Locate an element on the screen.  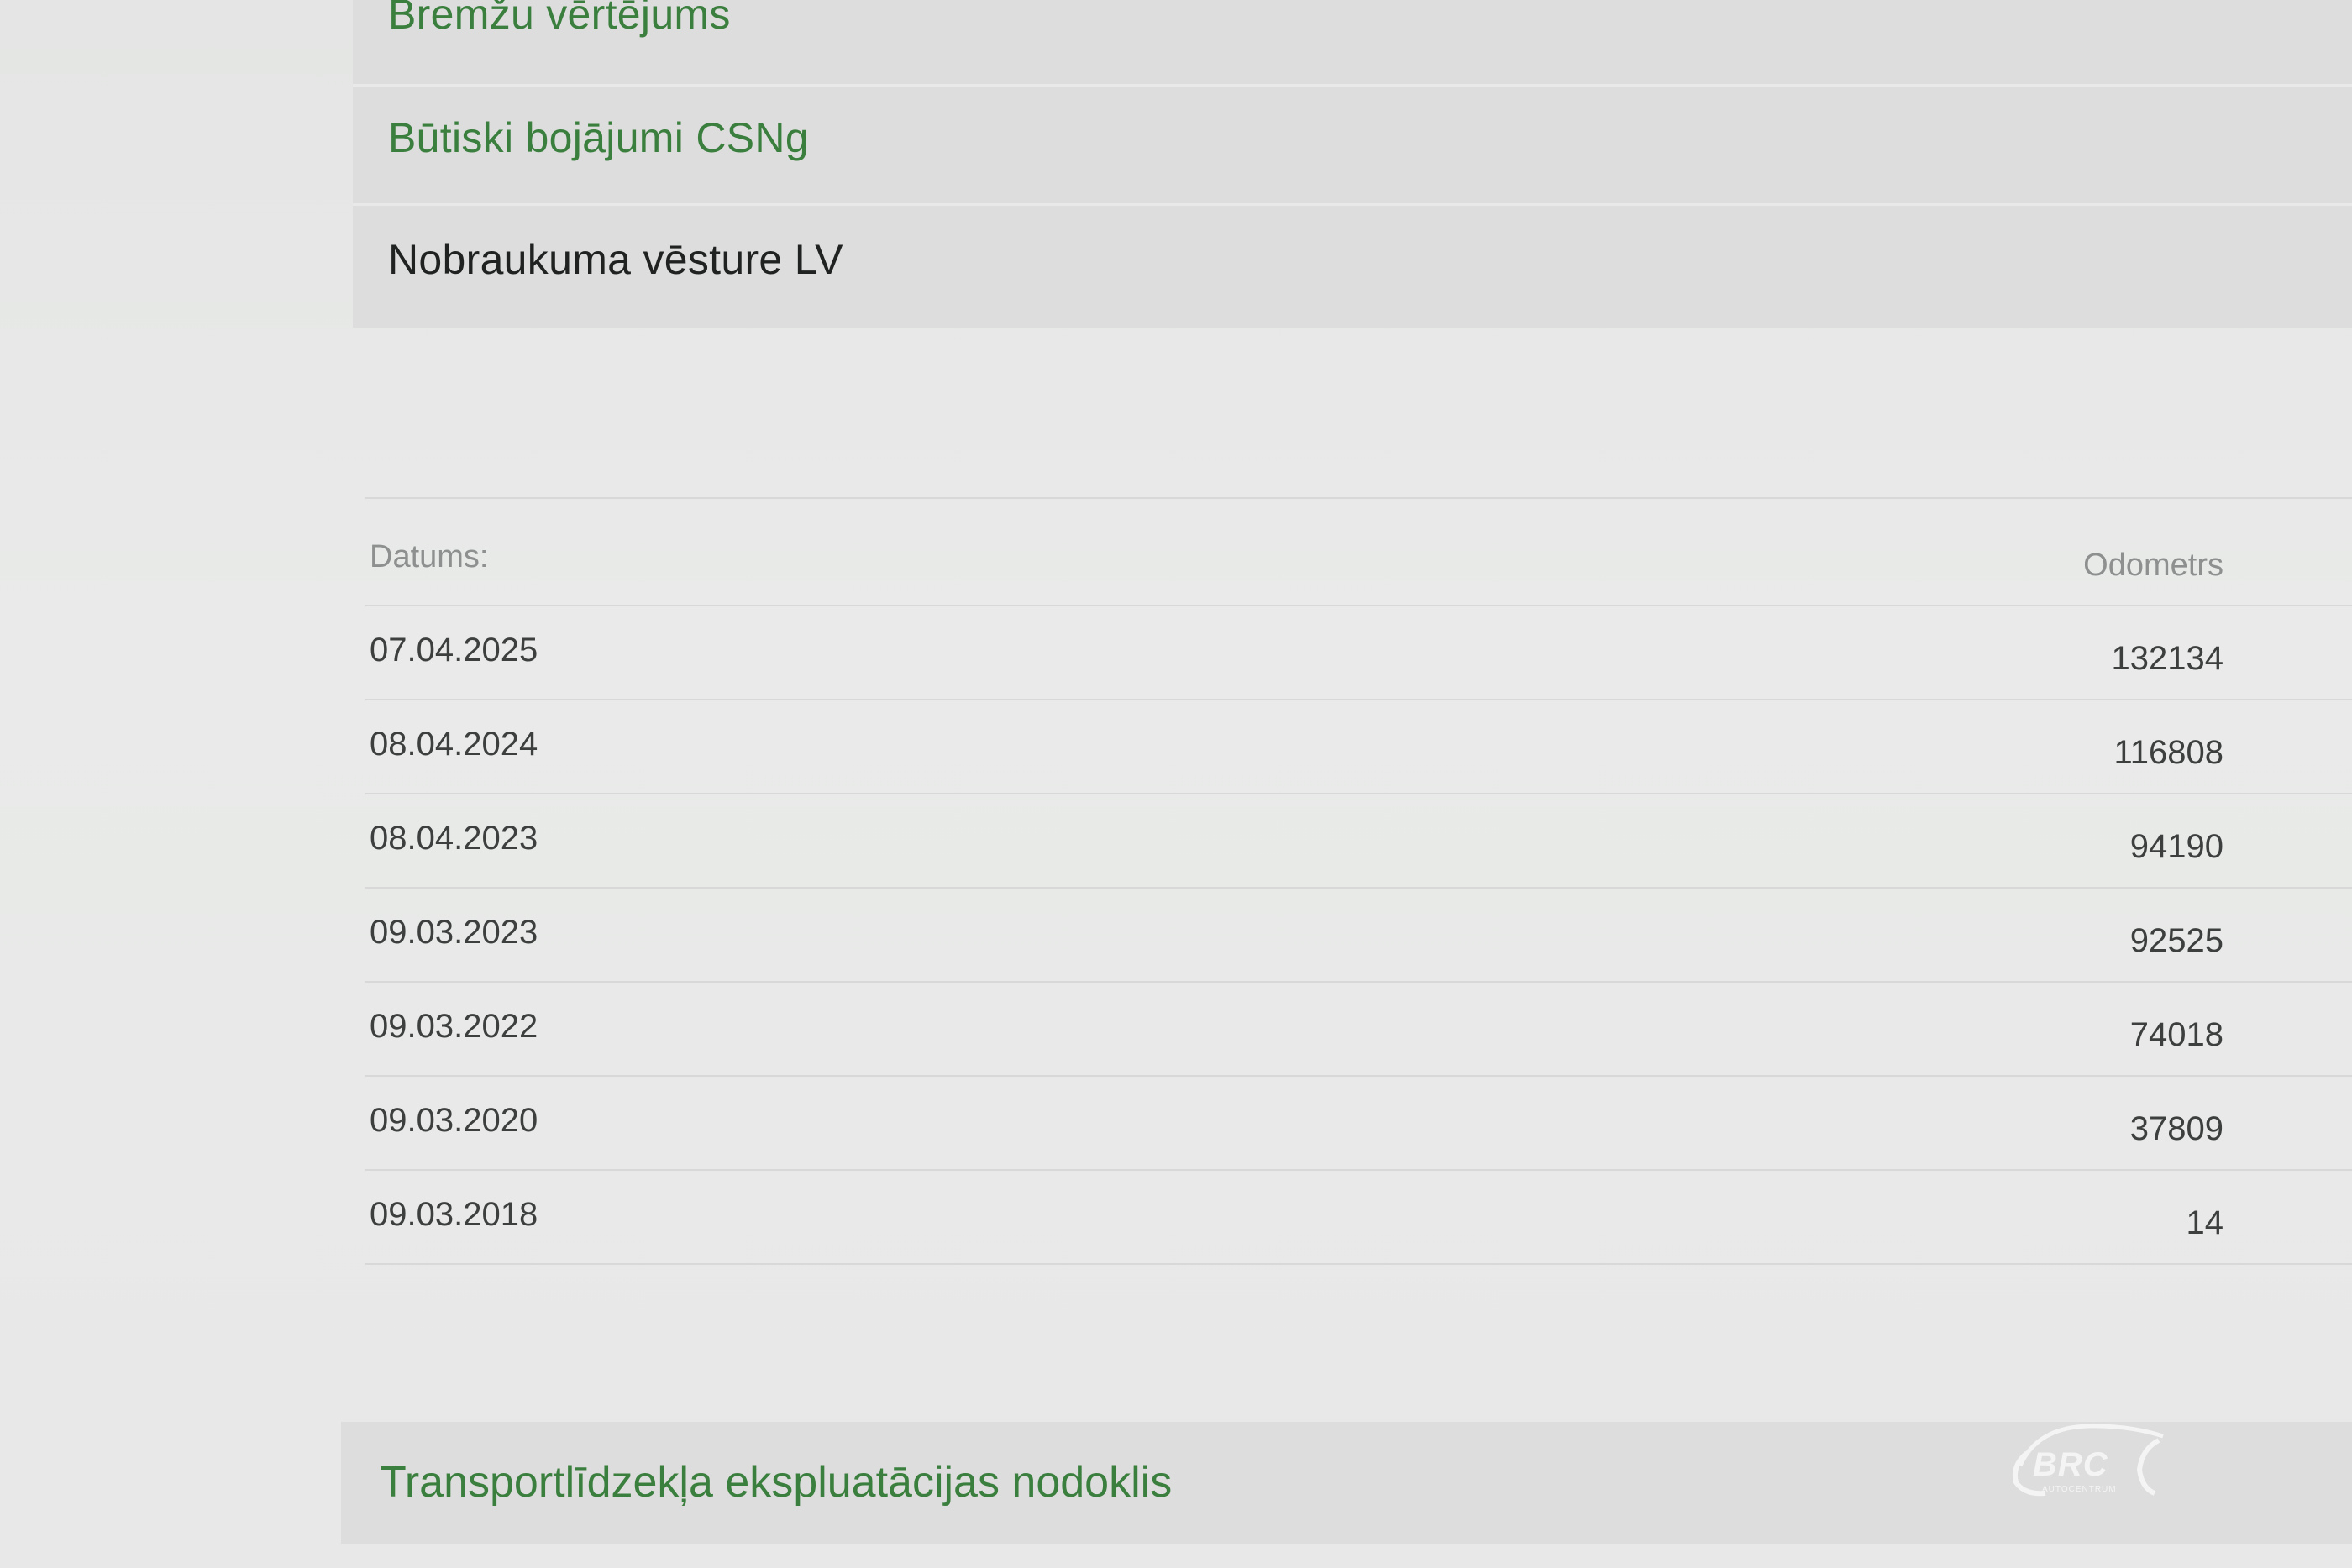
brc-logo: BRC AUTOCENTRUM is located at coordinates (2079, 1457).